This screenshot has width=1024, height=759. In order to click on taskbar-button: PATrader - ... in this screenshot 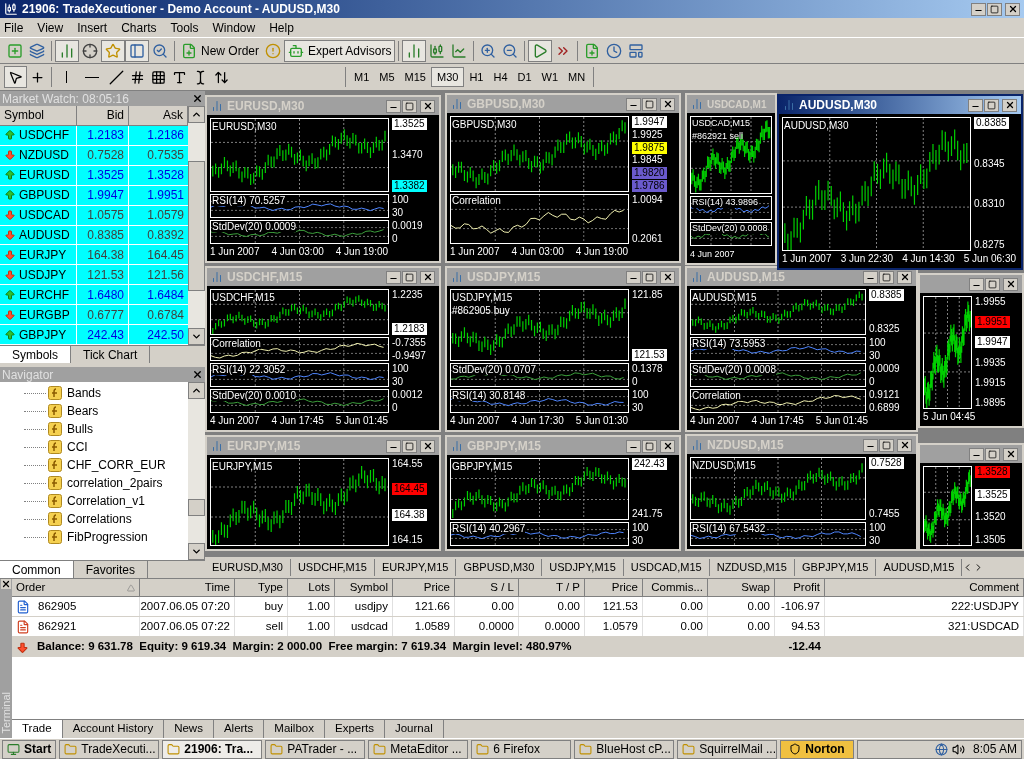, I will do `click(315, 749)`.